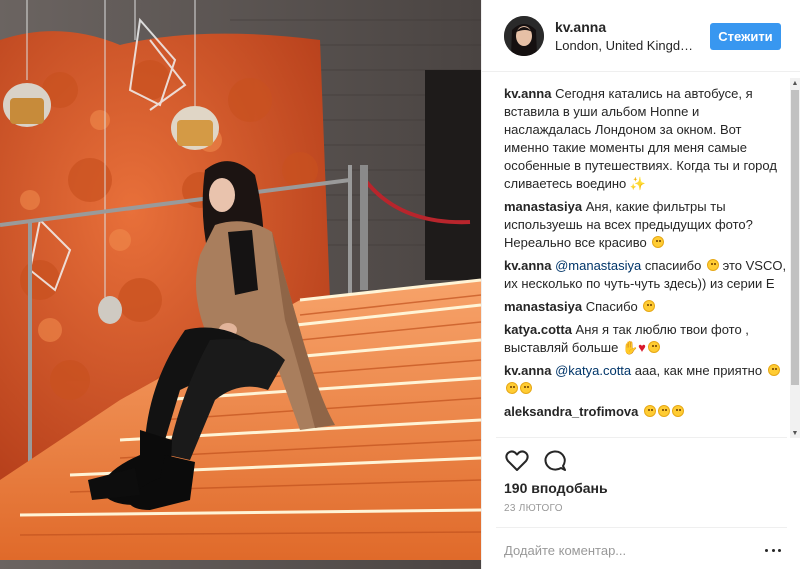 This screenshot has height=569, width=800. What do you see at coordinates (630, 347) in the screenshot?
I see `hand-emoji-icon: ✋` at bounding box center [630, 347].